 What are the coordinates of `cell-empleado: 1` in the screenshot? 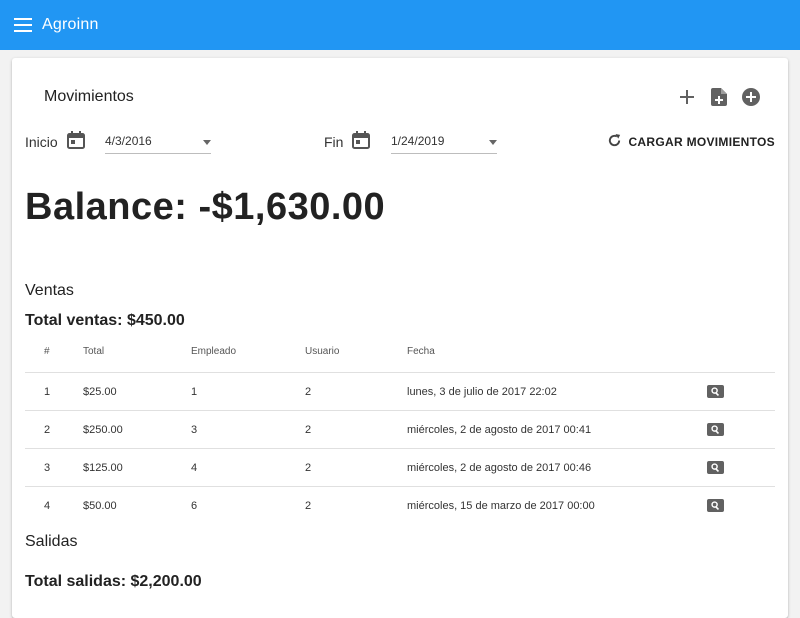 It's located at (194, 392).